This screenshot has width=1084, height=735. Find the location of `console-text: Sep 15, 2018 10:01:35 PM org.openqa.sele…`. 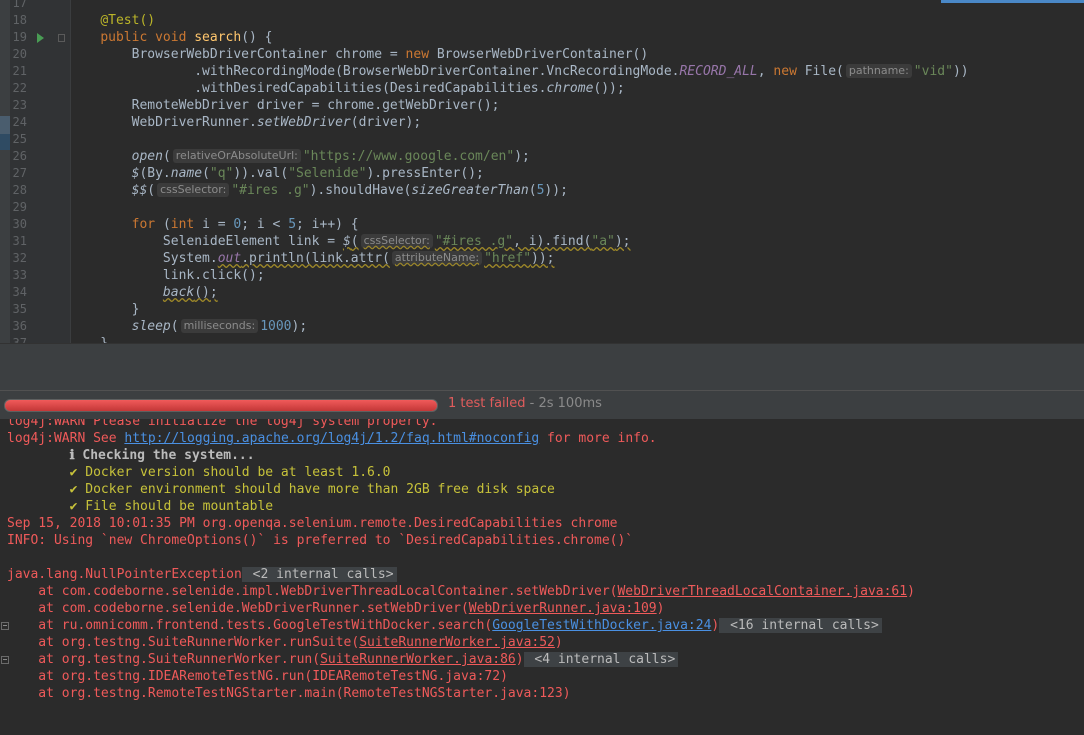

console-text: Sep 15, 2018 10:01:35 PM org.openqa.sele… is located at coordinates (312, 523).